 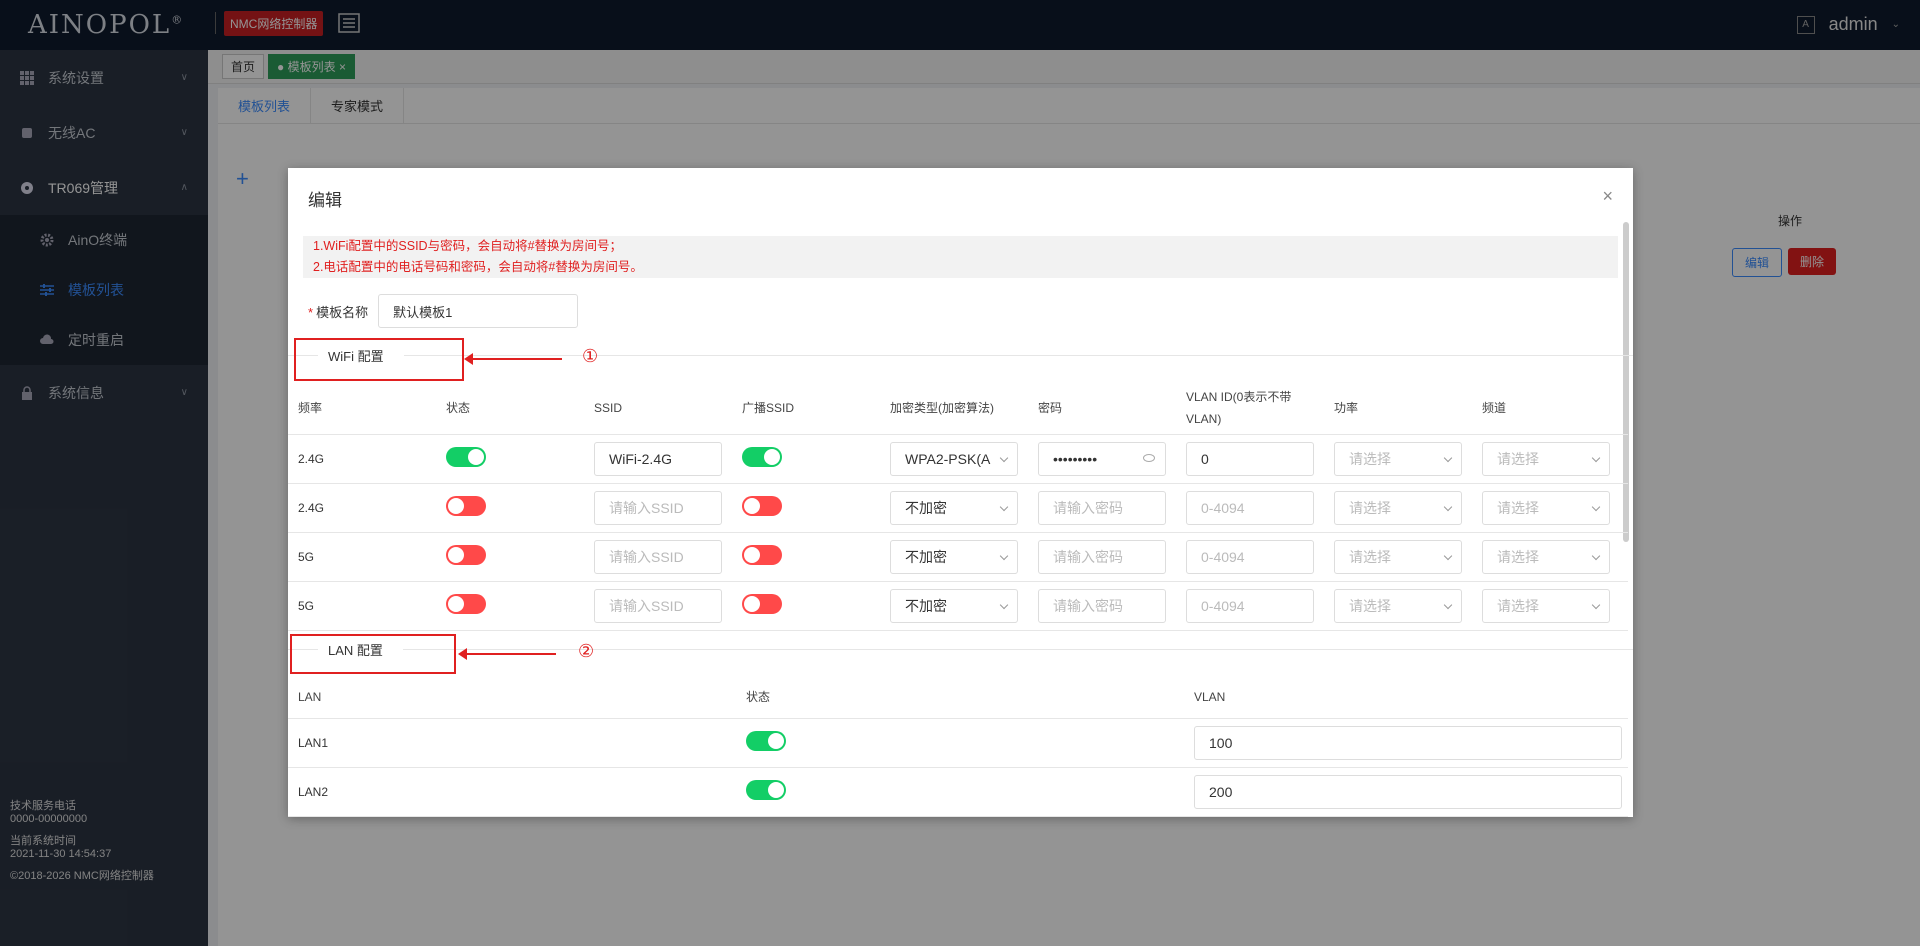 I want to click on vlan-input: 100, so click(x=1408, y=742).